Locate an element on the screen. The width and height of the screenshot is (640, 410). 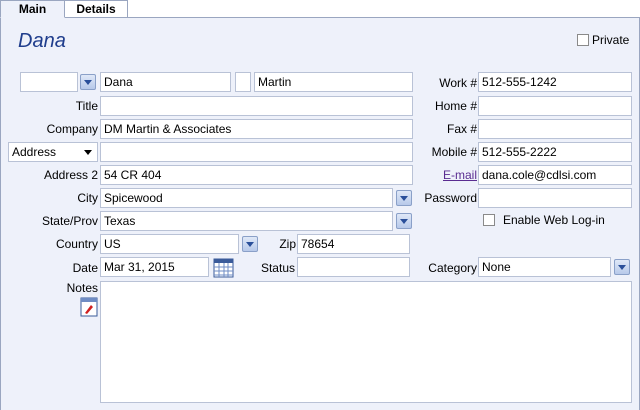
notes-edit-icon is located at coordinates (89, 307).